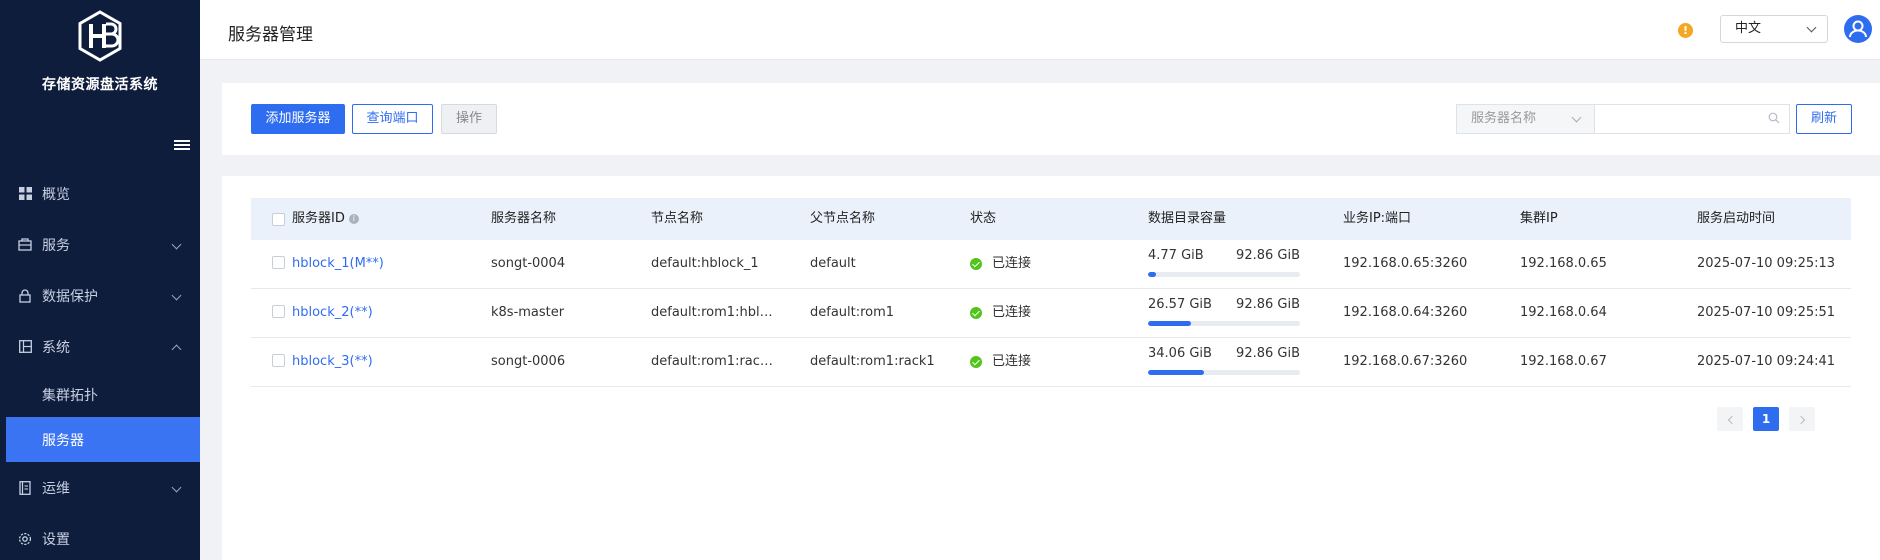 The image size is (1880, 560). I want to click on sidebar-item-label: 数据保护, so click(70, 296).